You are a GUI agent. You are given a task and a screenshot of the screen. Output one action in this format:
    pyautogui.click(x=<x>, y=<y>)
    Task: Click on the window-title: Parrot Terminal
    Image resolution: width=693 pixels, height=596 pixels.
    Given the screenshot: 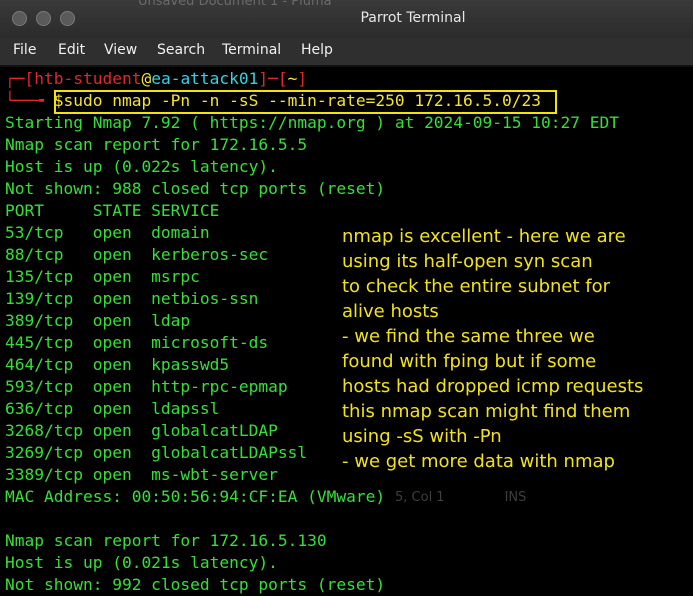 What is the action you would take?
    pyautogui.click(x=413, y=18)
    